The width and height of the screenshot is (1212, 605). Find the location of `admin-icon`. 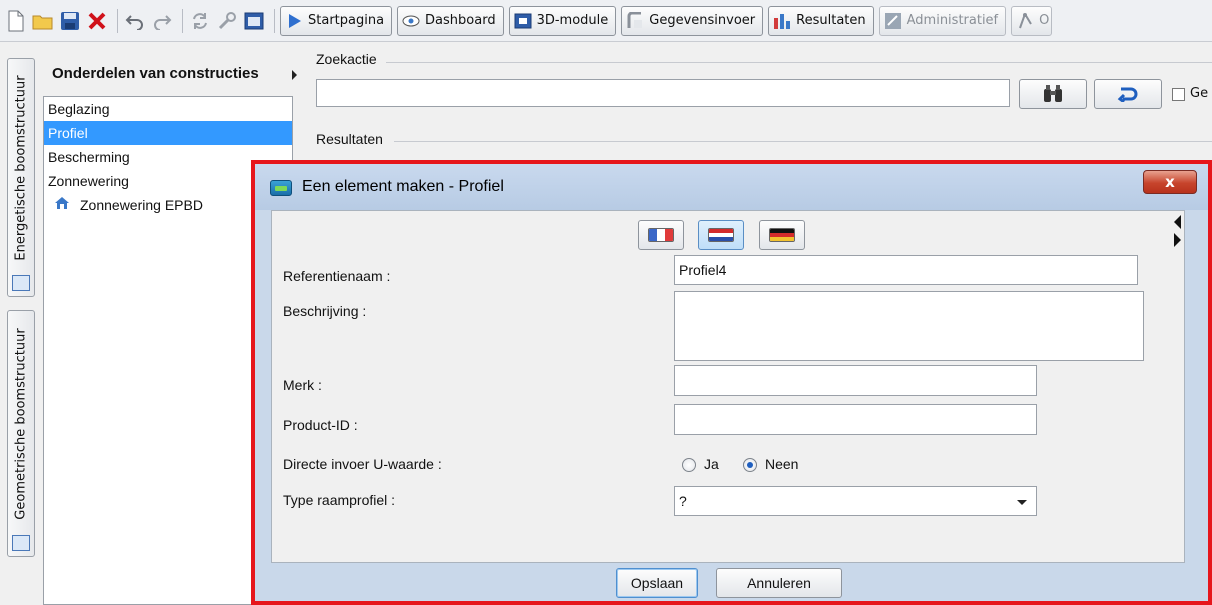

admin-icon is located at coordinates (893, 21).